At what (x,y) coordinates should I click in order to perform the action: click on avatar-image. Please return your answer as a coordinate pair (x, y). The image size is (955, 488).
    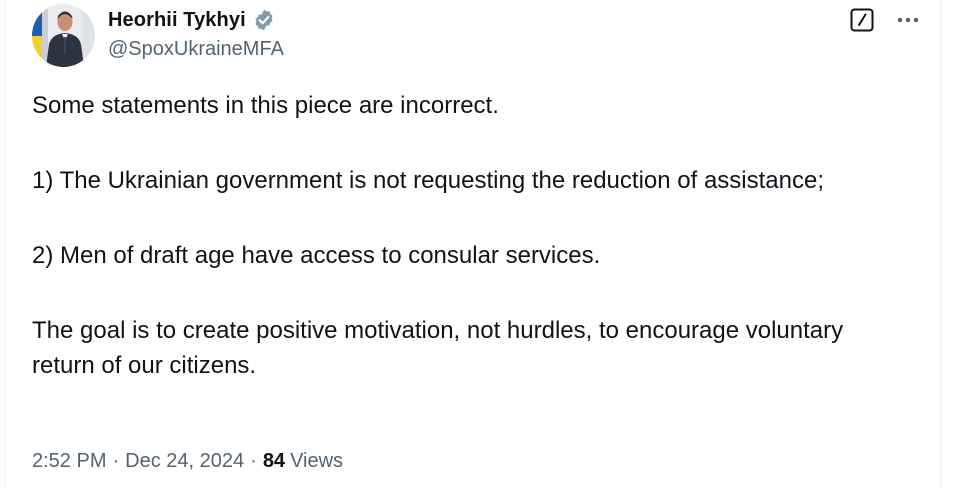
    Looking at the image, I should click on (63, 35).